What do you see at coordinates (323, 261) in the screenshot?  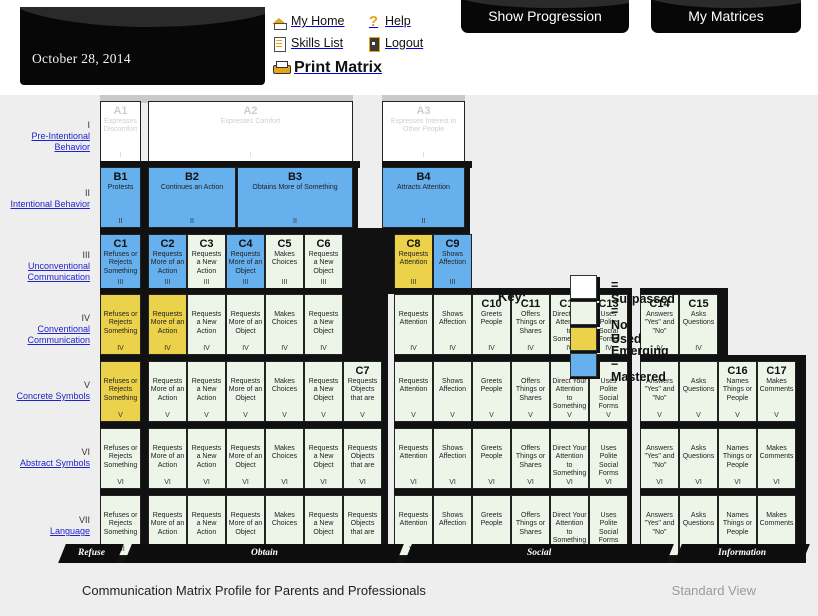 I see `matrix-cell: C6 Requests a New Object III` at bounding box center [323, 261].